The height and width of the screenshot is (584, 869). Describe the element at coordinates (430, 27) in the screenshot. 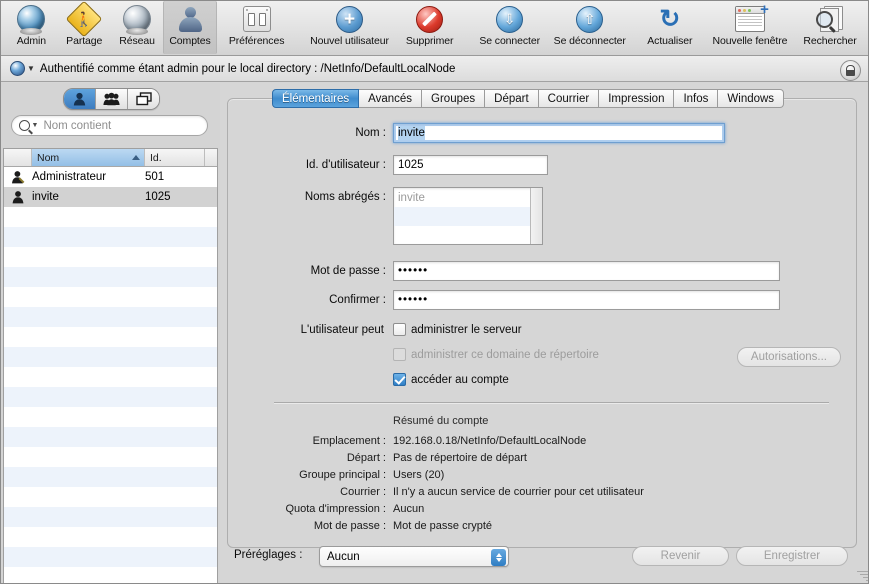

I see `toolbar-button-supprimer: Supprimer` at that location.